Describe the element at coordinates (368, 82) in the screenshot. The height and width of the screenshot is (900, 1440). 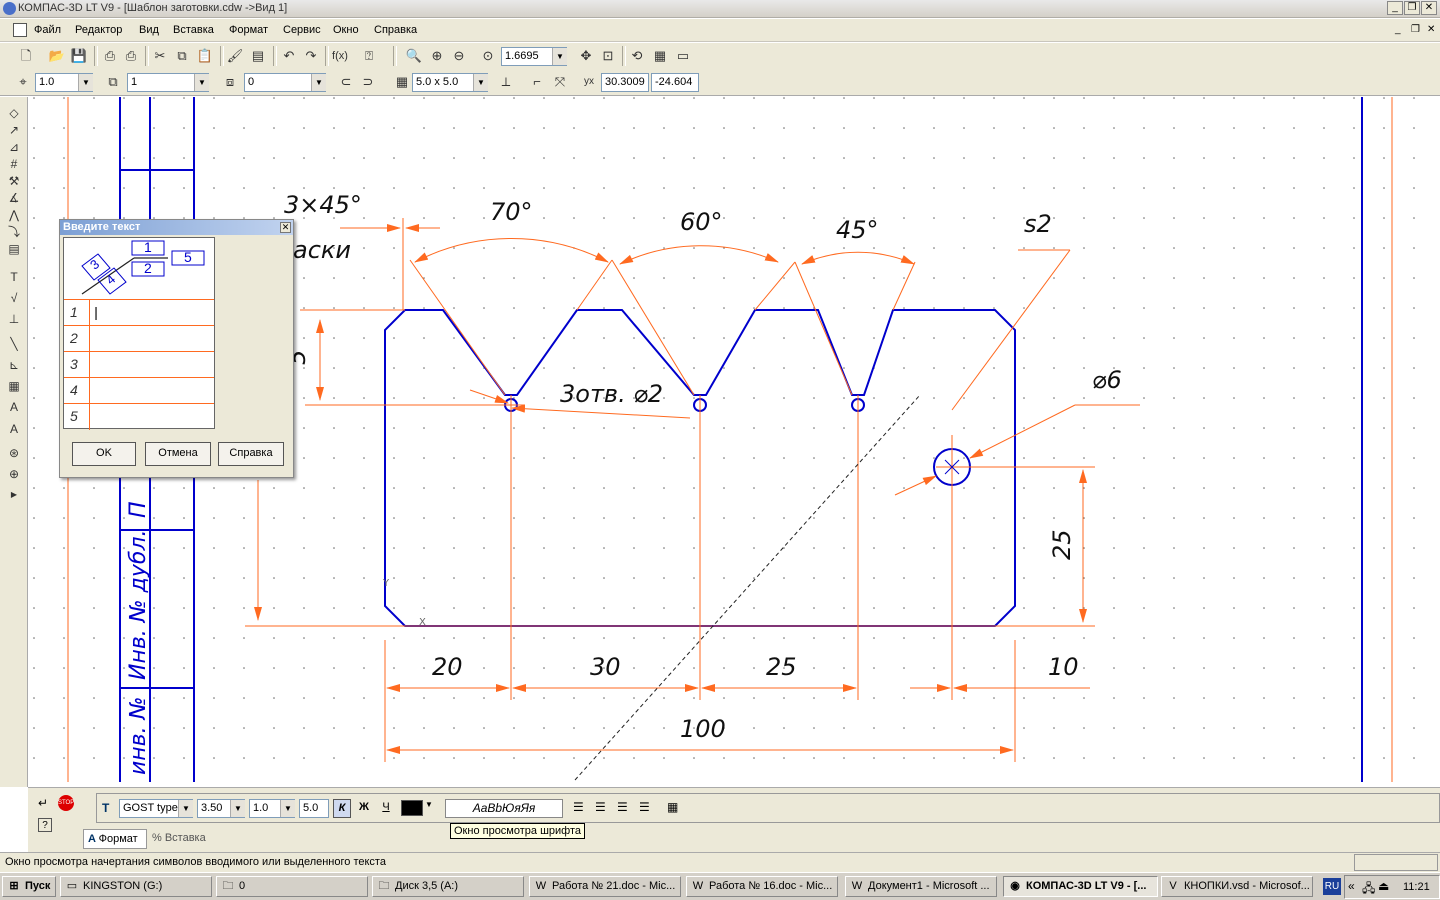
I see `snap-settings-icon: ⊃` at that location.